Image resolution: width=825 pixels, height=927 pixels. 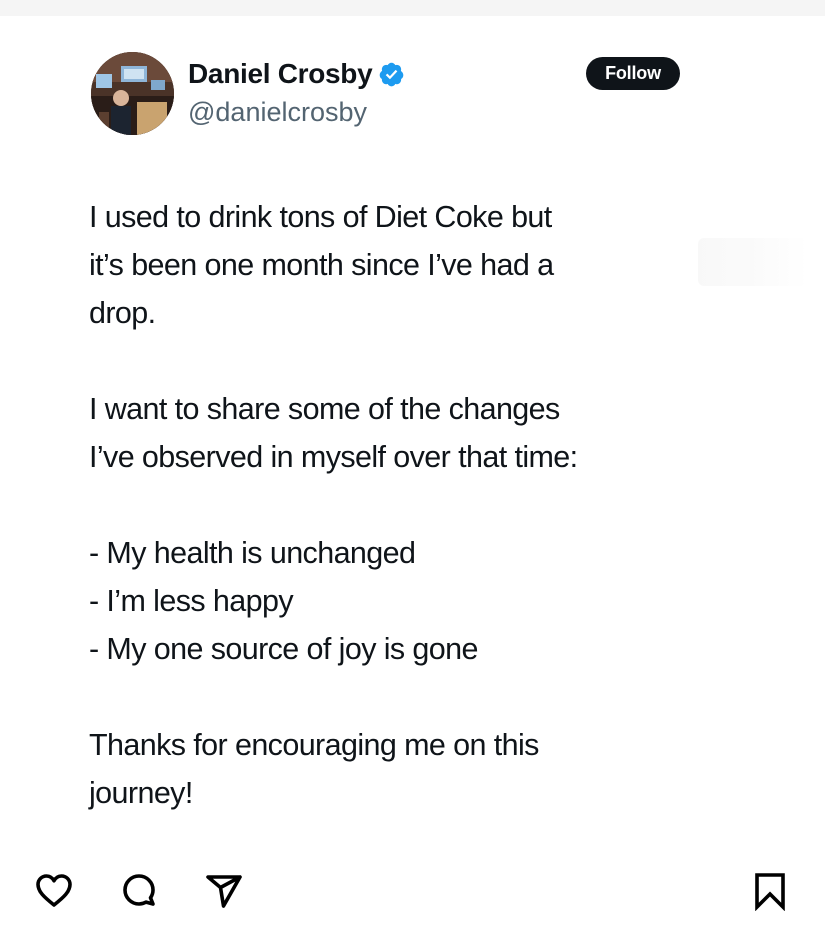 What do you see at coordinates (324, 409) in the screenshot?
I see `tweet-line: I want to share some of the changes` at bounding box center [324, 409].